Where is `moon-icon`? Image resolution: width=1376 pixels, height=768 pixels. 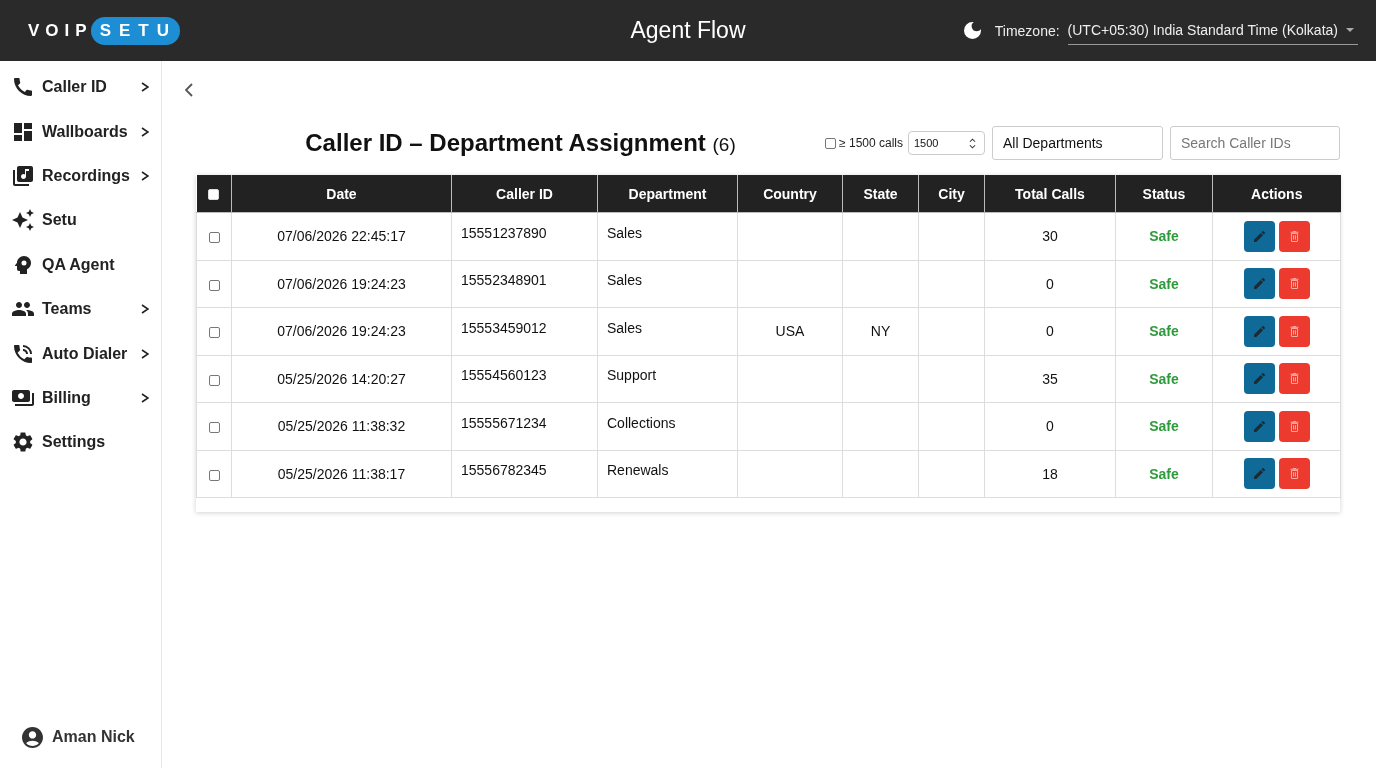
moon-icon is located at coordinates (972, 30).